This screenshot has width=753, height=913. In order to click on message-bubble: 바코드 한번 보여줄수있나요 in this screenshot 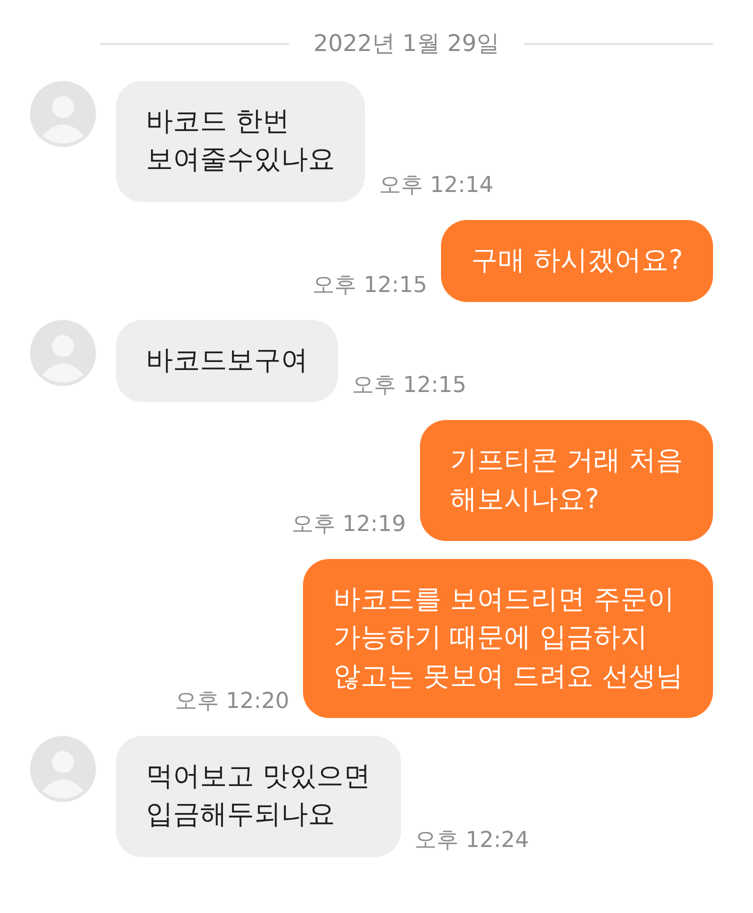, I will do `click(240, 141)`.